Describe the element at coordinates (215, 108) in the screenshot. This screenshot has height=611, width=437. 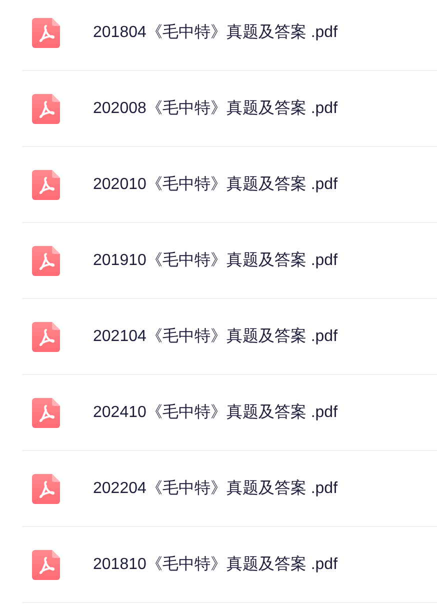
I see `file-name: 202008《毛中特》真题及答案 .pdf` at that location.